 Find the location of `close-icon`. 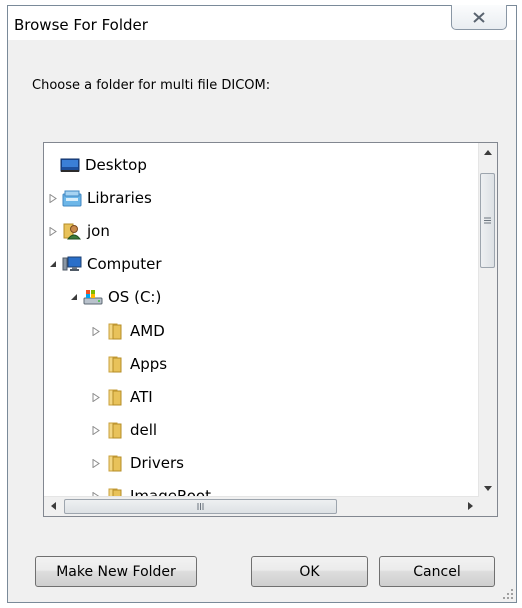

close-icon is located at coordinates (479, 17).